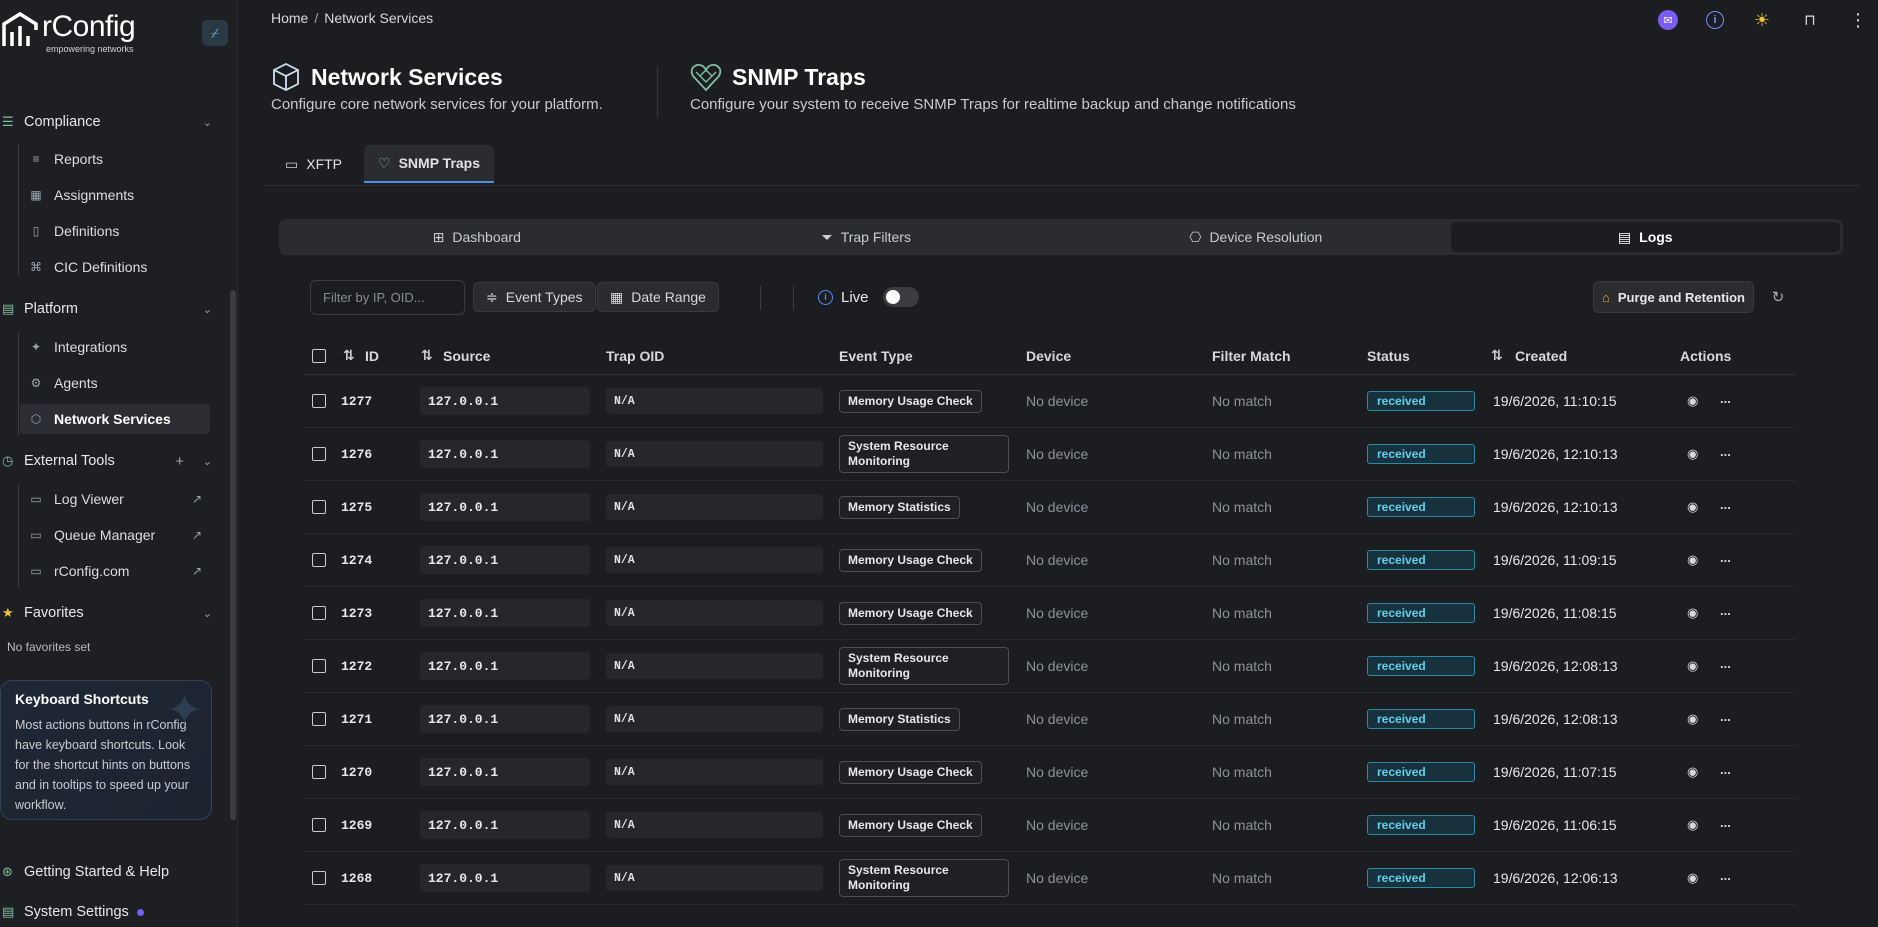 This screenshot has width=1878, height=927. I want to click on row-device: No device, so click(1057, 719).